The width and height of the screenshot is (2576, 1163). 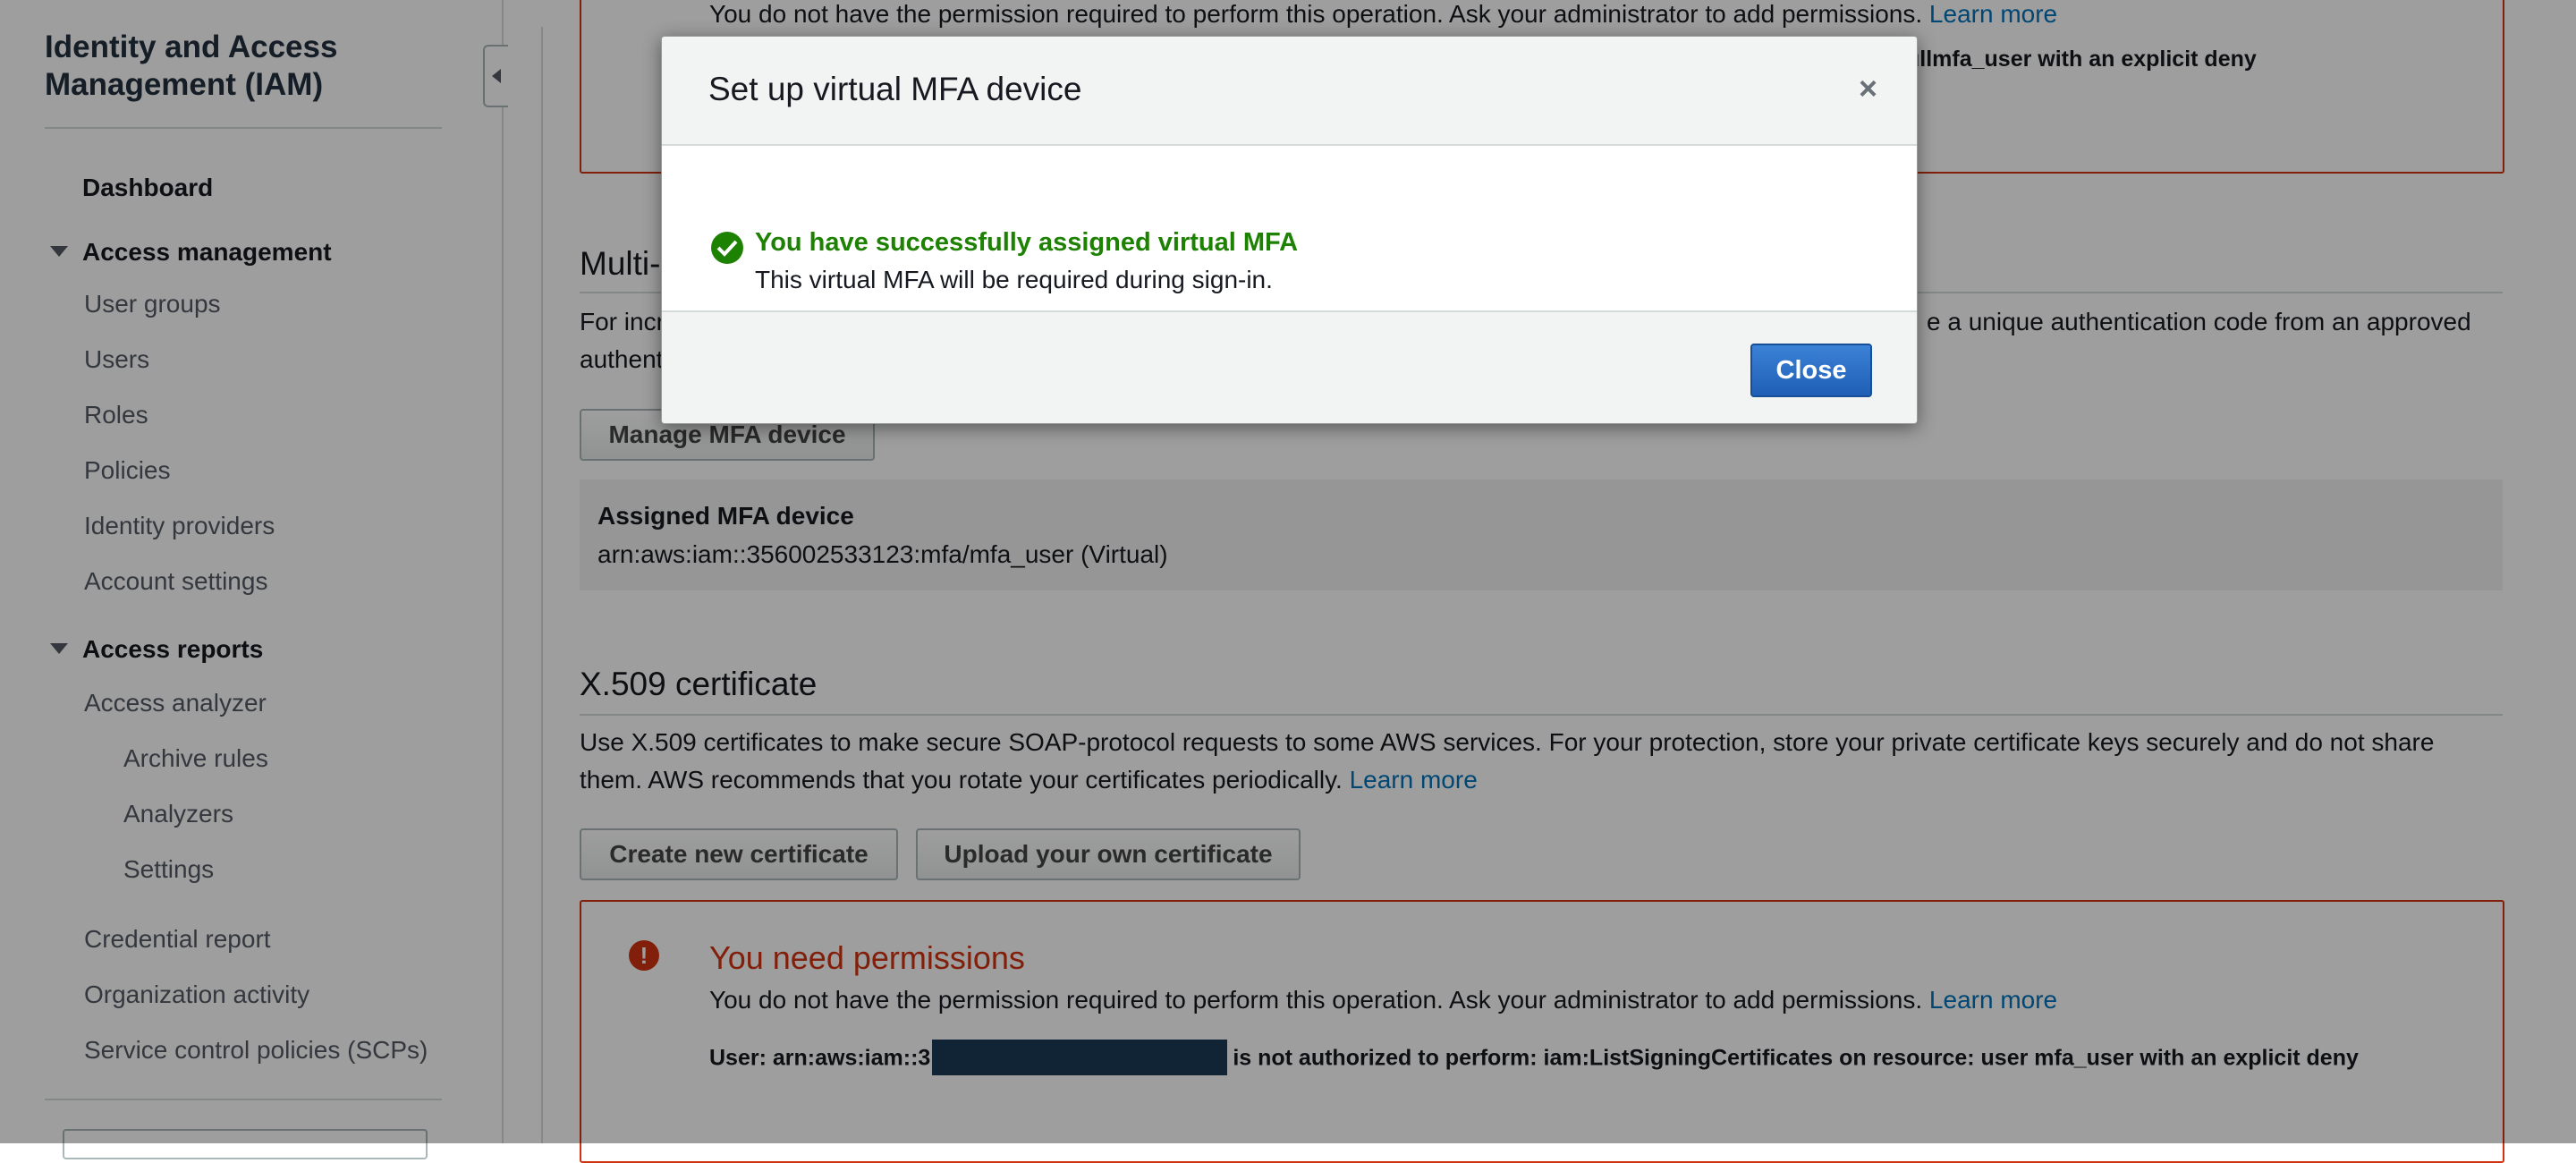 I want to click on close-icon: ×, so click(x=1868, y=88).